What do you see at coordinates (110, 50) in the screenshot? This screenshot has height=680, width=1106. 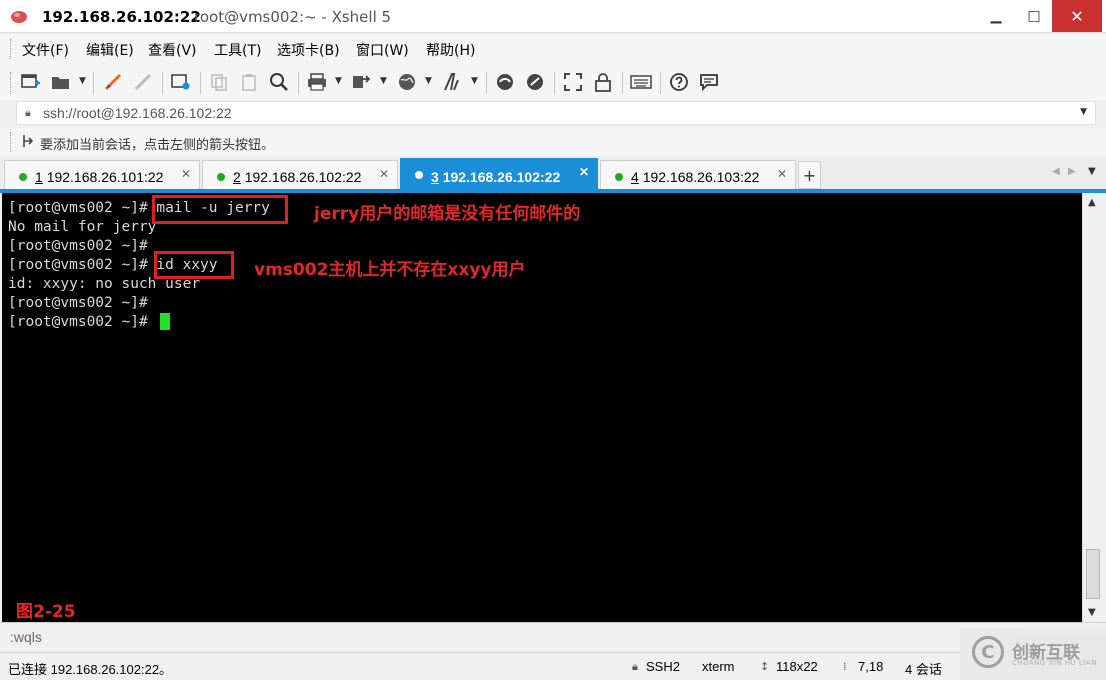 I see `menu-edit: 编辑(E)` at bounding box center [110, 50].